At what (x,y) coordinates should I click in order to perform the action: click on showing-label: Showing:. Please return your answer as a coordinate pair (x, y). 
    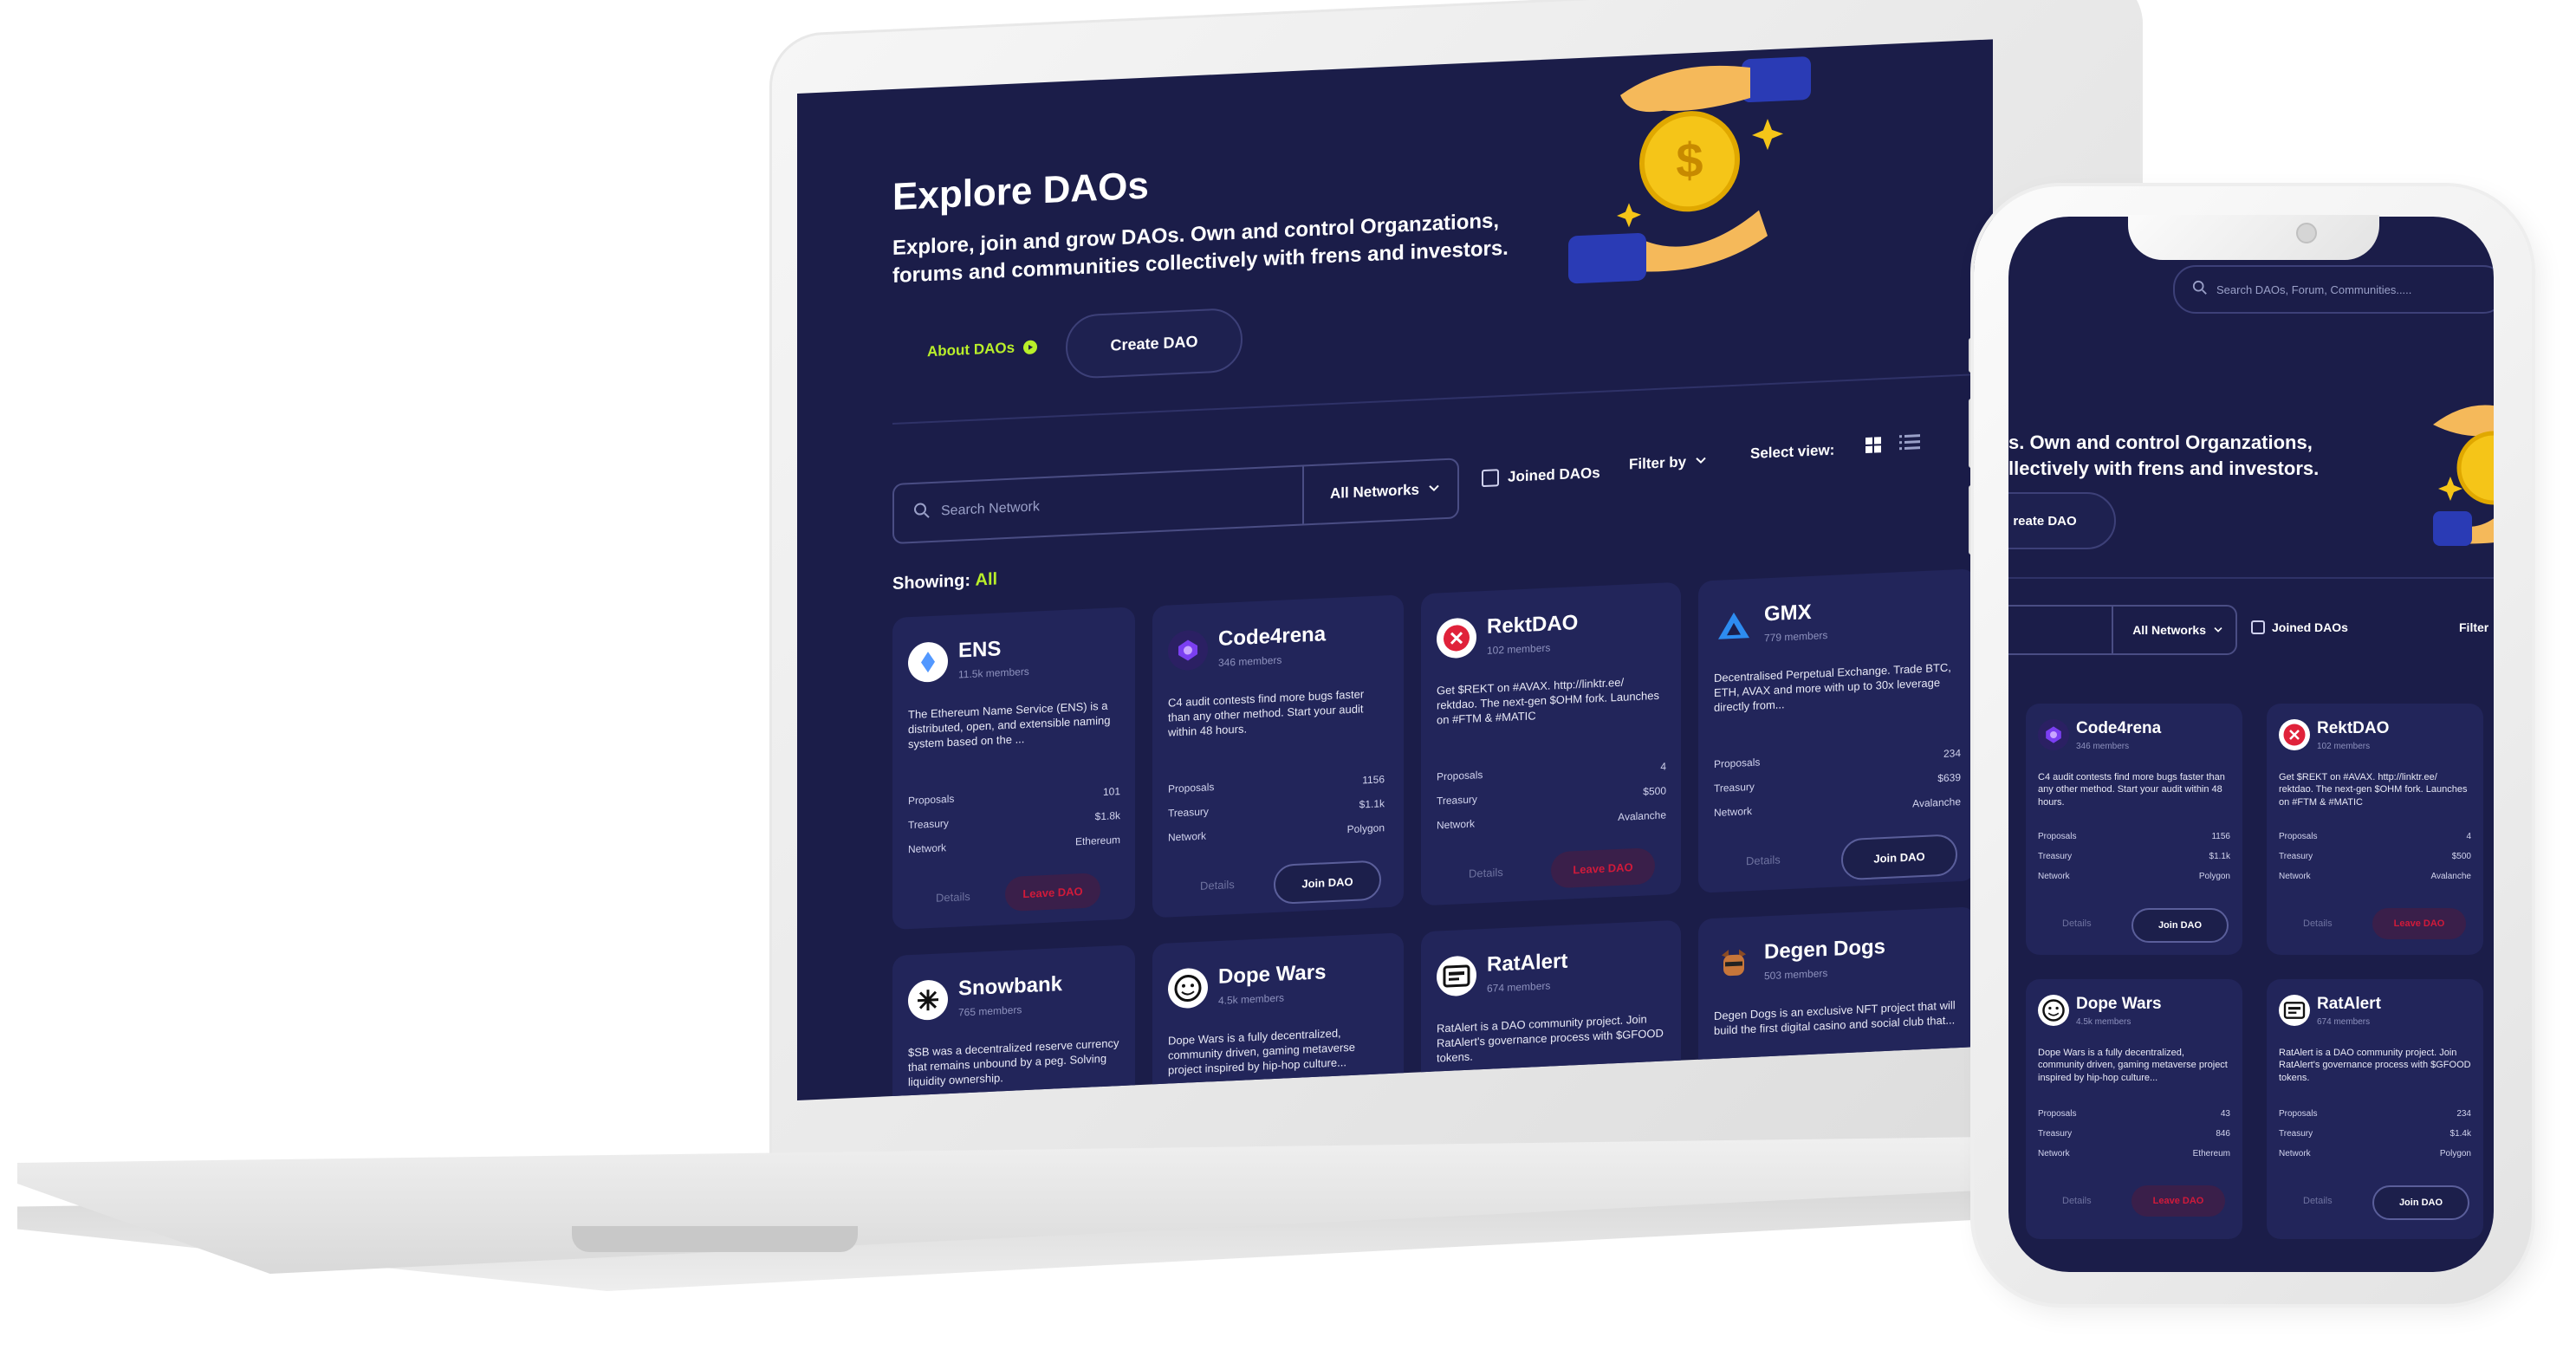
    Looking at the image, I should click on (931, 582).